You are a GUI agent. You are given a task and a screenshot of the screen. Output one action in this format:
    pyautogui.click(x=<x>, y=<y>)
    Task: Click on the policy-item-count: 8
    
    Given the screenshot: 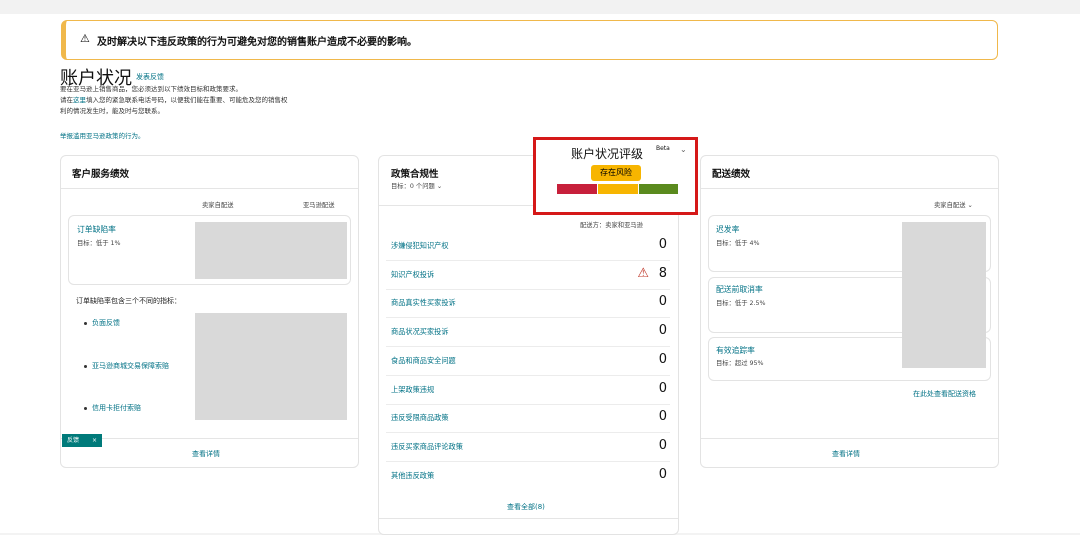 What is the action you would take?
    pyautogui.click(x=662, y=273)
    